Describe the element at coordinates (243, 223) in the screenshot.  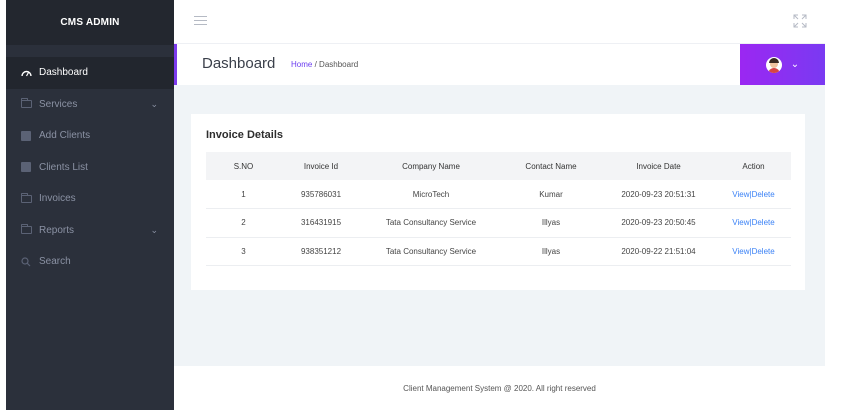
I see `cell-sno: 2` at that location.